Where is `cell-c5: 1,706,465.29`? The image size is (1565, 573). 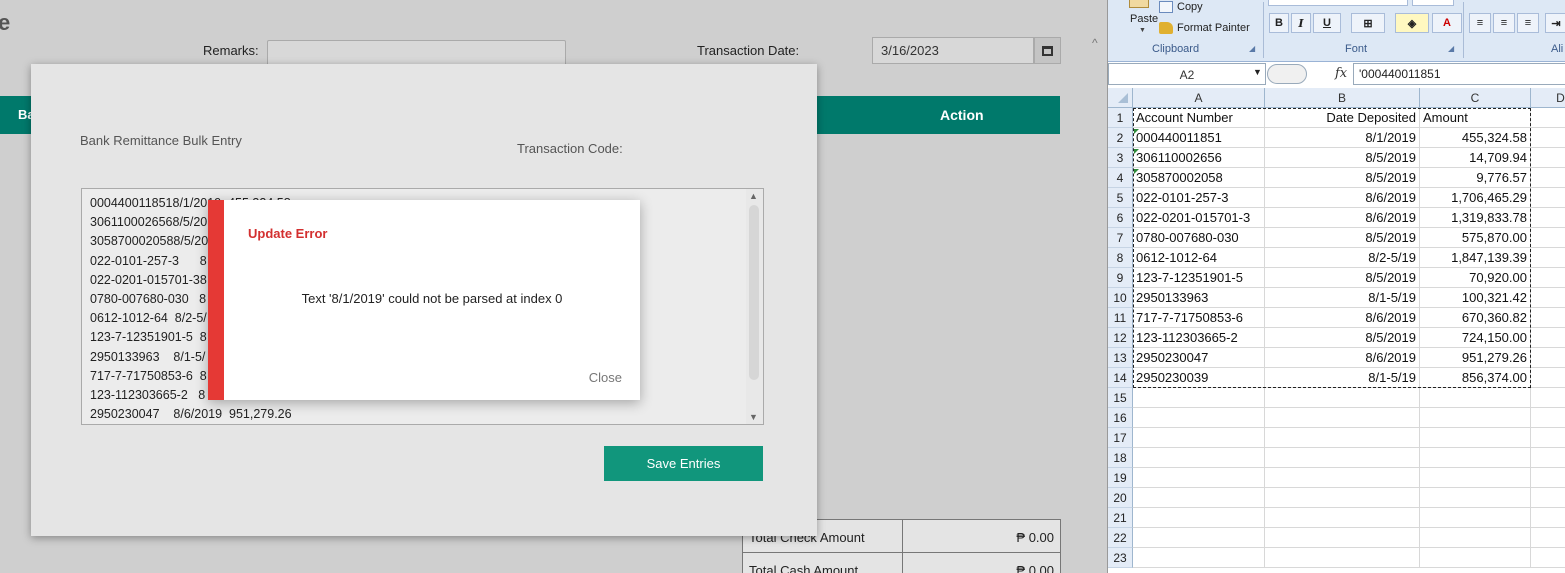 cell-c5: 1,706,465.29 is located at coordinates (1475, 198).